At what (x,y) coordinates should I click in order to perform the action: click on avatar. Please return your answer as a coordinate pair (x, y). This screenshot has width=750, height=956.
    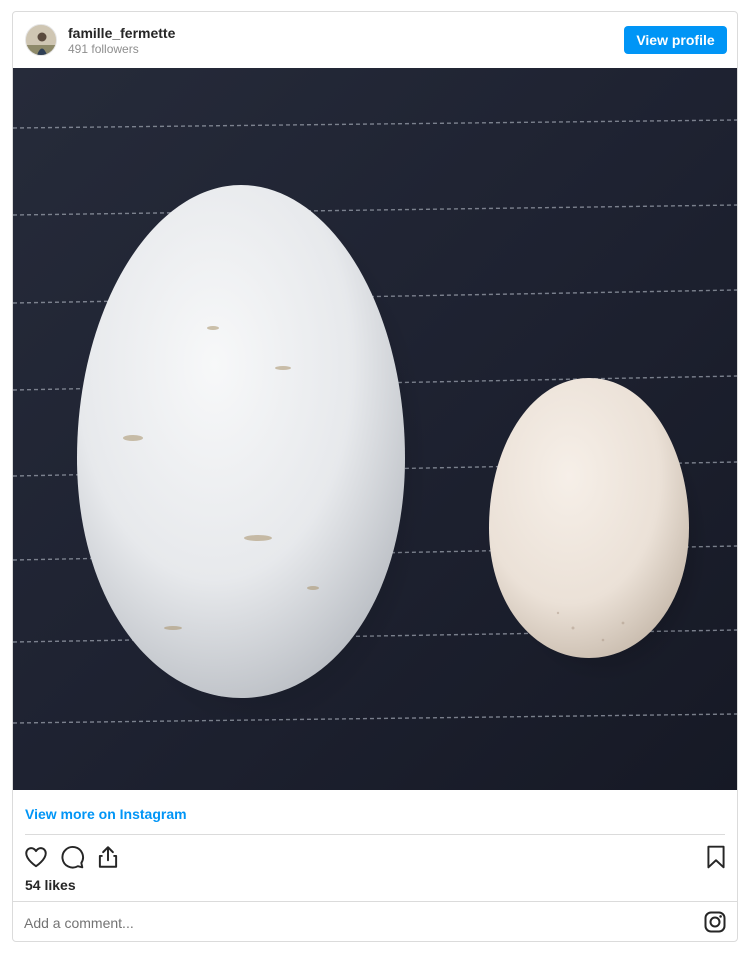
    Looking at the image, I should click on (41, 40).